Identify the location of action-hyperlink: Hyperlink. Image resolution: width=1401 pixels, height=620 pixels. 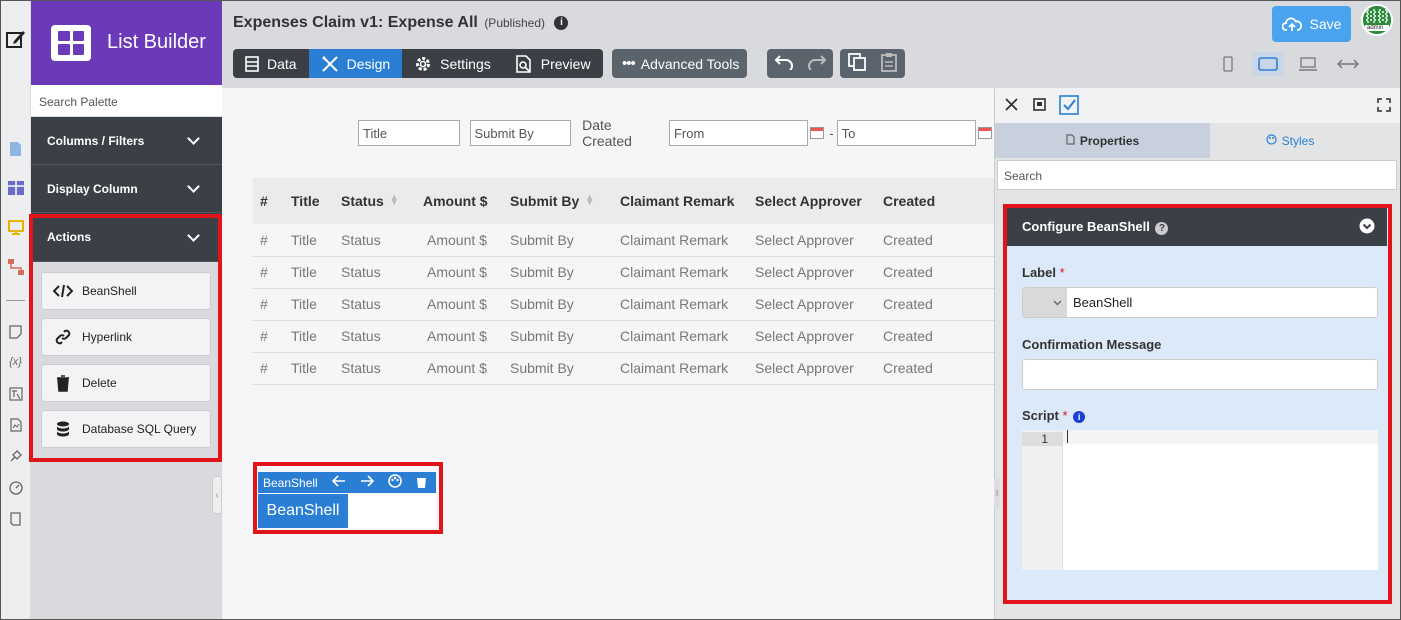
(126, 337).